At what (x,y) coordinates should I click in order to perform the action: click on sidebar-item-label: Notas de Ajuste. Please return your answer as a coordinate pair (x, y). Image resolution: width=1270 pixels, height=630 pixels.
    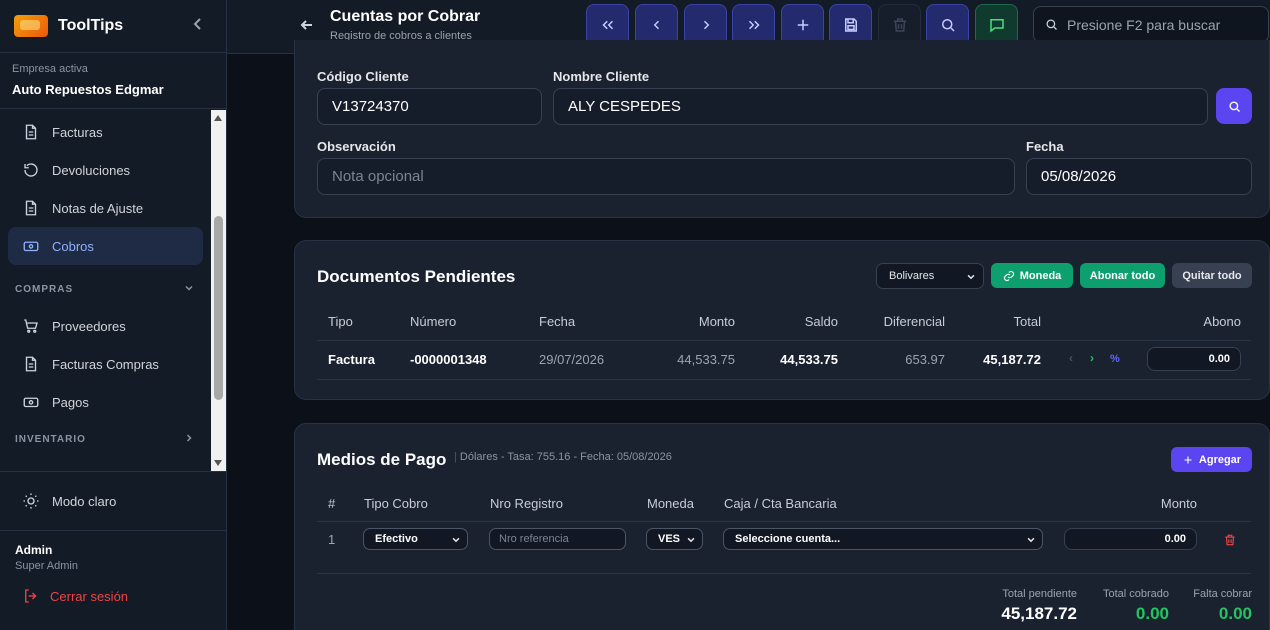
    Looking at the image, I should click on (98, 208).